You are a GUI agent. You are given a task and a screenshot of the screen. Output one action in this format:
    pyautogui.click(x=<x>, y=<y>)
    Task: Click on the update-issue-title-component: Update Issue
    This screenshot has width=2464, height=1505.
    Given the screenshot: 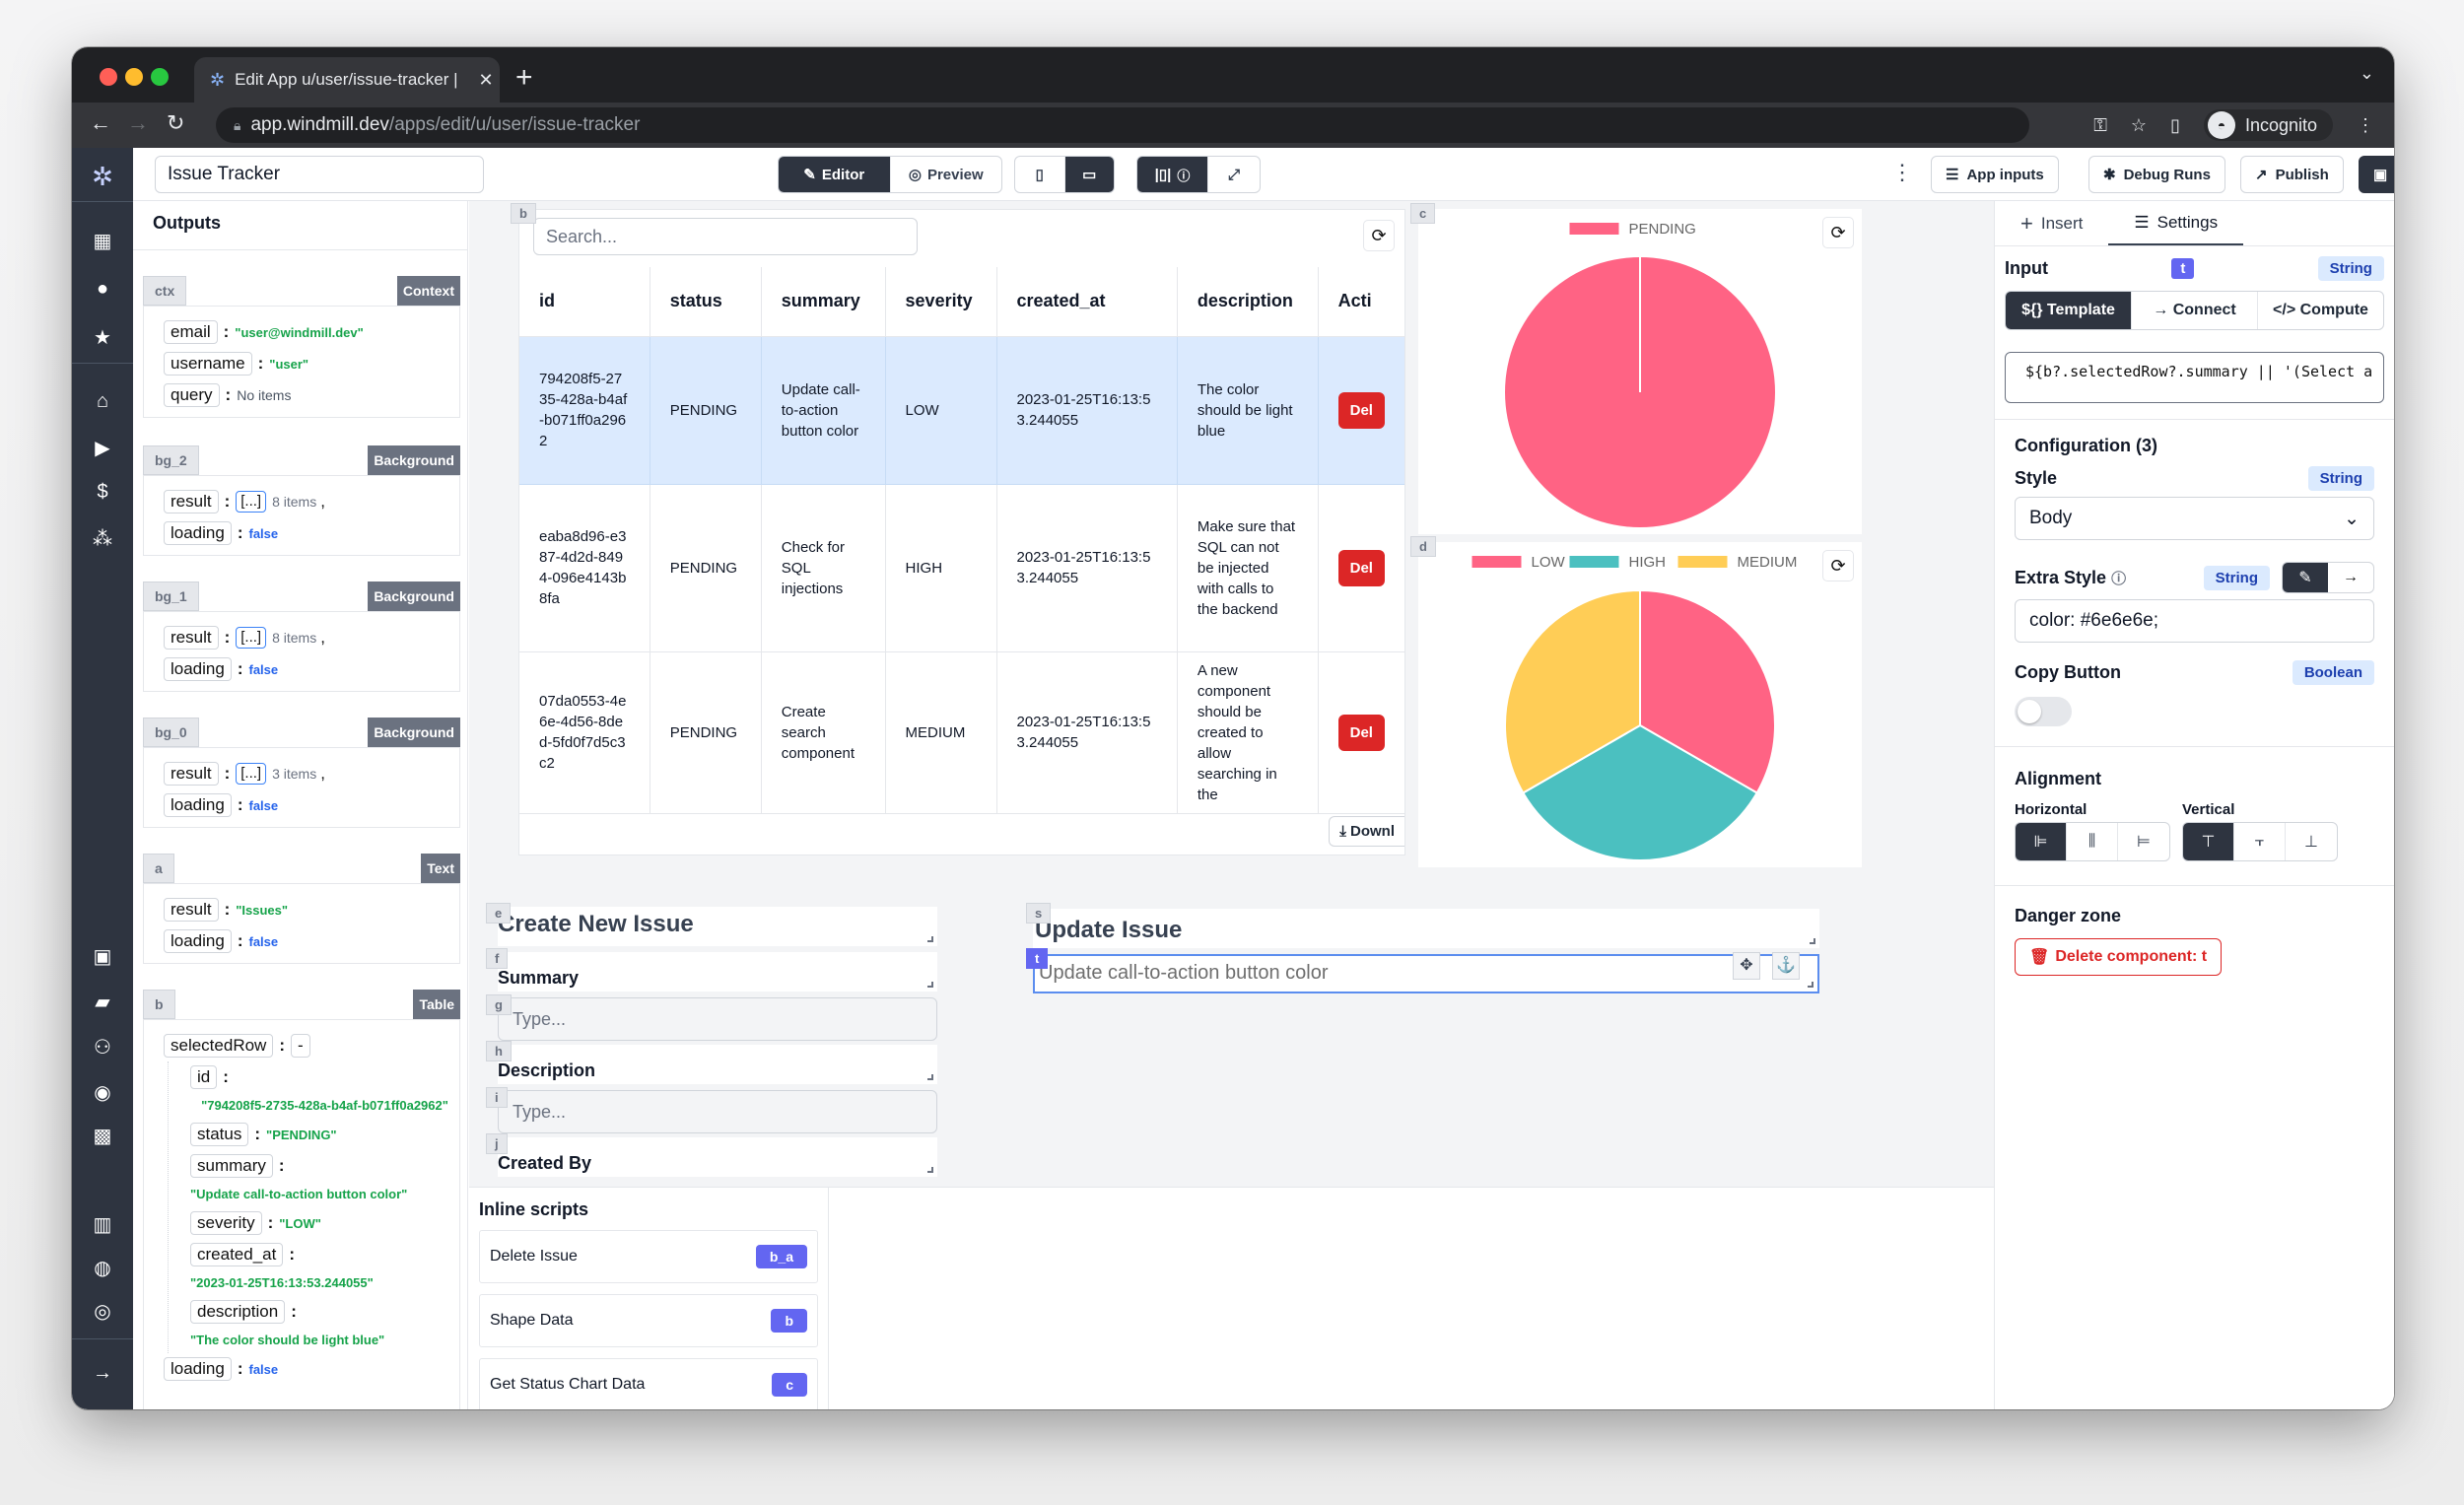 What is the action you would take?
    pyautogui.click(x=1426, y=928)
    